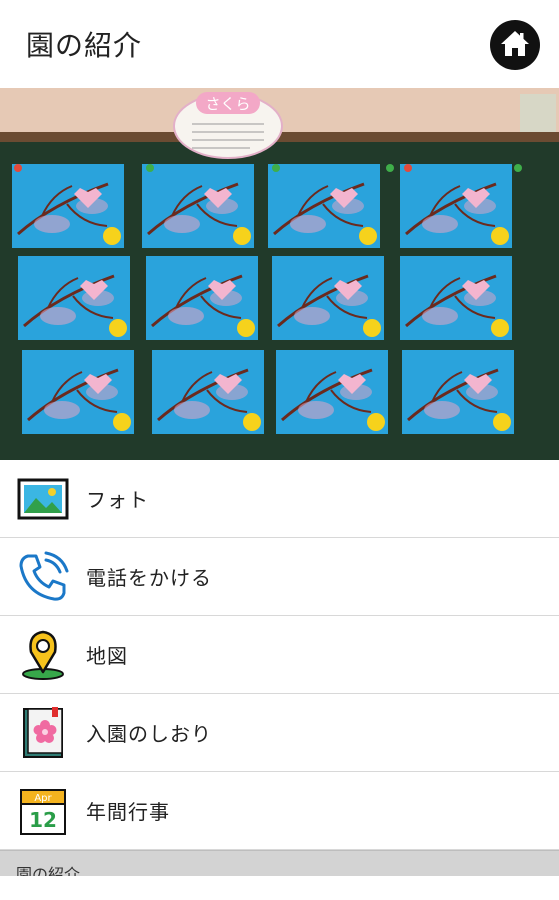 This screenshot has width=559, height=900. Describe the element at coordinates (48, 871) in the screenshot. I see `footer-label: 園の紹介` at that location.